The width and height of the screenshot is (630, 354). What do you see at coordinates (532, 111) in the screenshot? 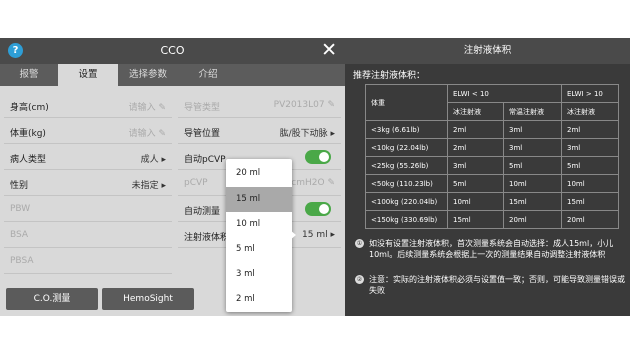
I see `table-header-cell: 常温注射液` at bounding box center [532, 111].